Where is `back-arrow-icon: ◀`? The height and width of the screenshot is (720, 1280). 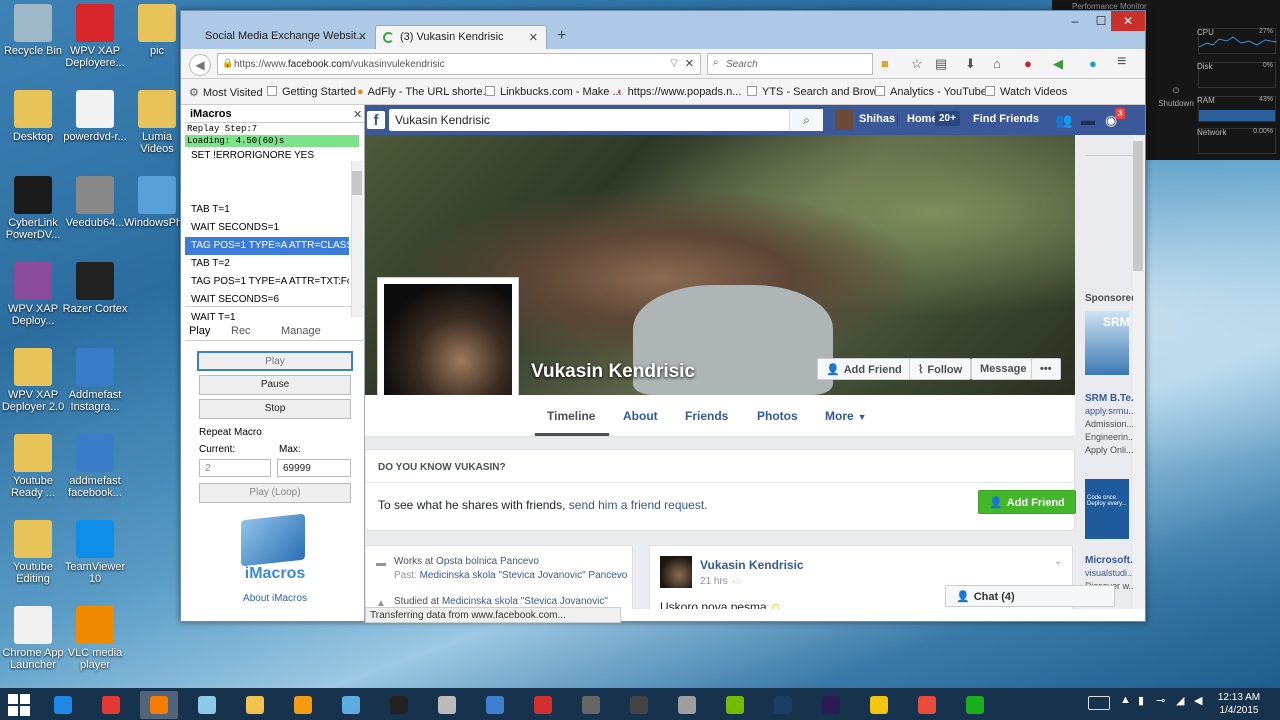 back-arrow-icon: ◀ is located at coordinates (200, 65).